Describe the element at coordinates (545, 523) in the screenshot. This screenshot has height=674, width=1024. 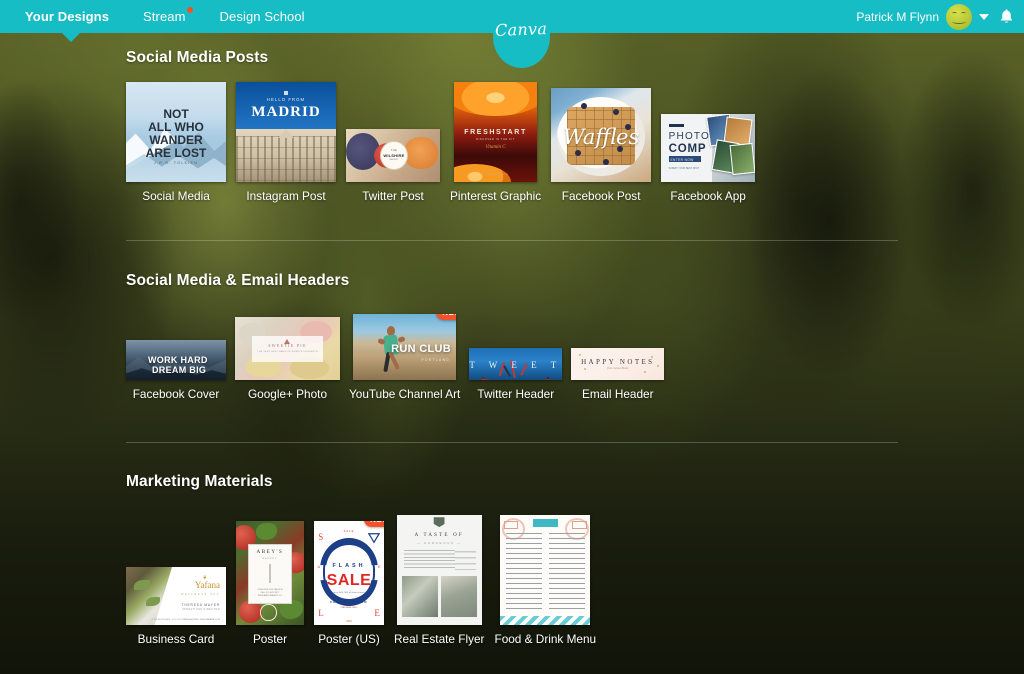
I see `thumb-art-header-band` at that location.